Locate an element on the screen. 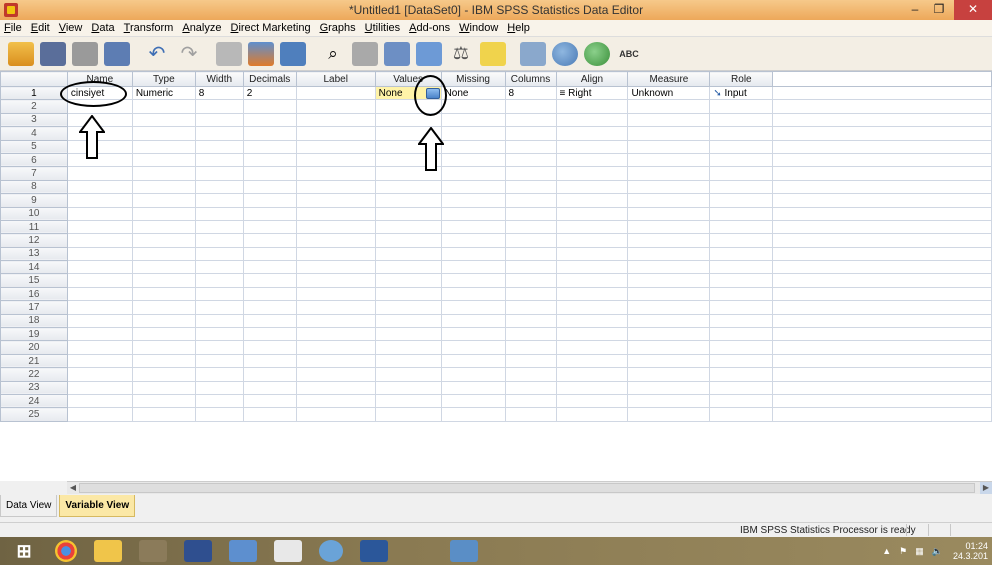 The height and width of the screenshot is (565, 992). row-number: 6 is located at coordinates (34, 160).